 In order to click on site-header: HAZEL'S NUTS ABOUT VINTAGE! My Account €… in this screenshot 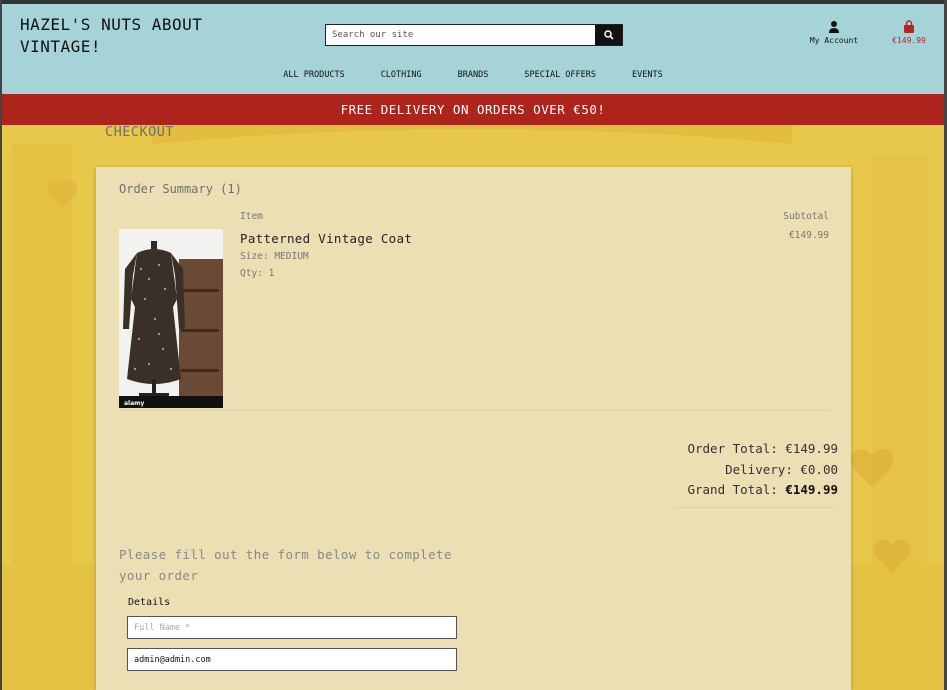, I will do `click(473, 49)`.